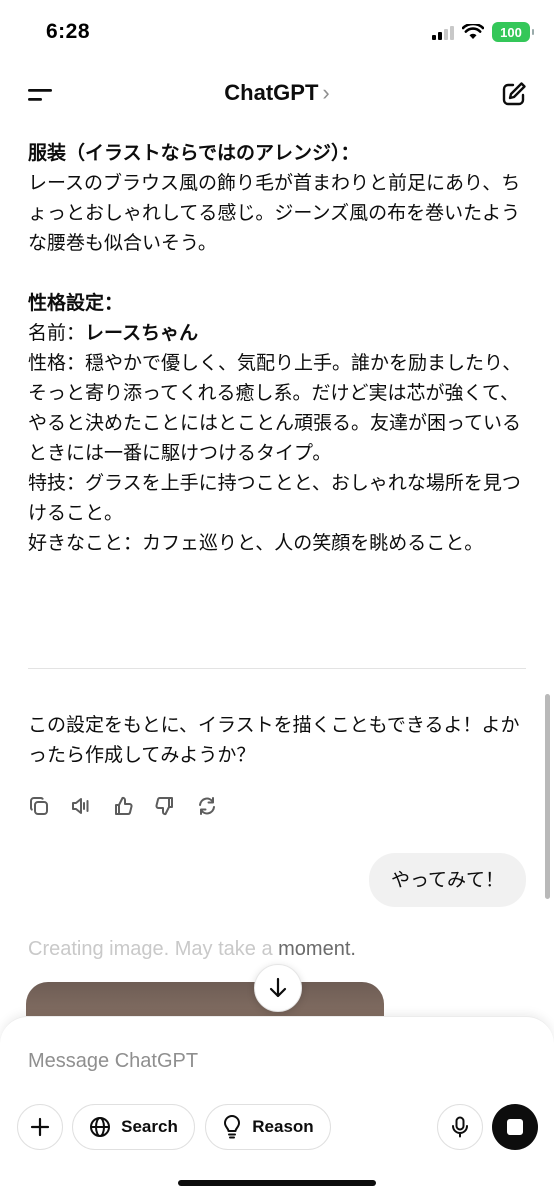  What do you see at coordinates (514, 94) in the screenshot?
I see `new-chat-icon` at bounding box center [514, 94].